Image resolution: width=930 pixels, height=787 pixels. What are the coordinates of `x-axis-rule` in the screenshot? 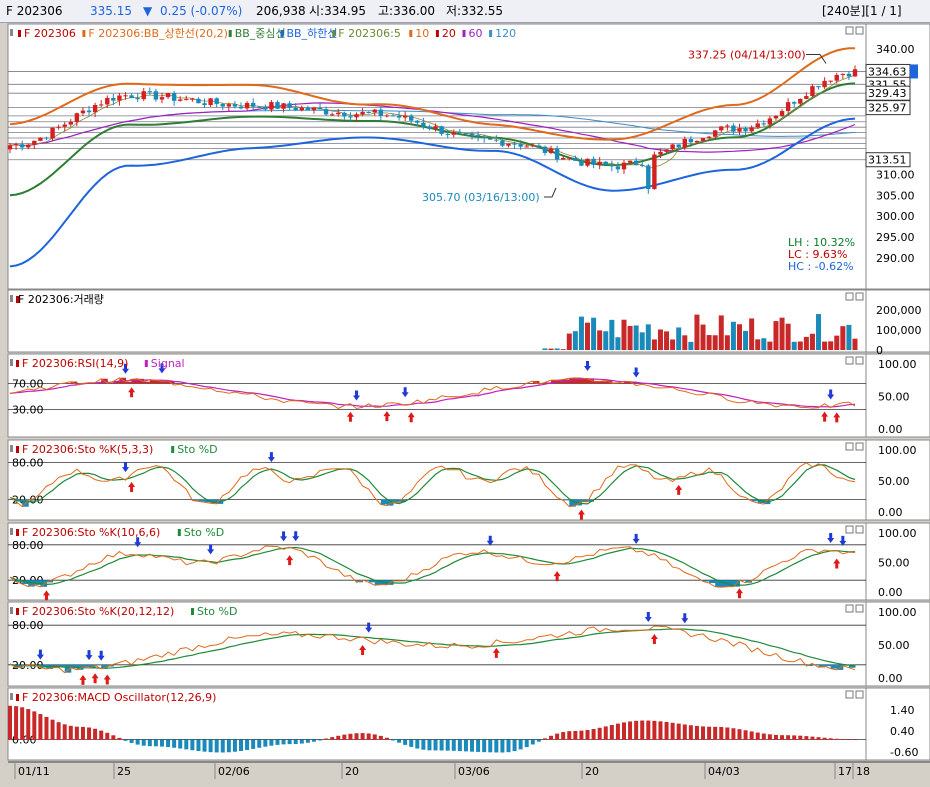 It's located at (469, 762).